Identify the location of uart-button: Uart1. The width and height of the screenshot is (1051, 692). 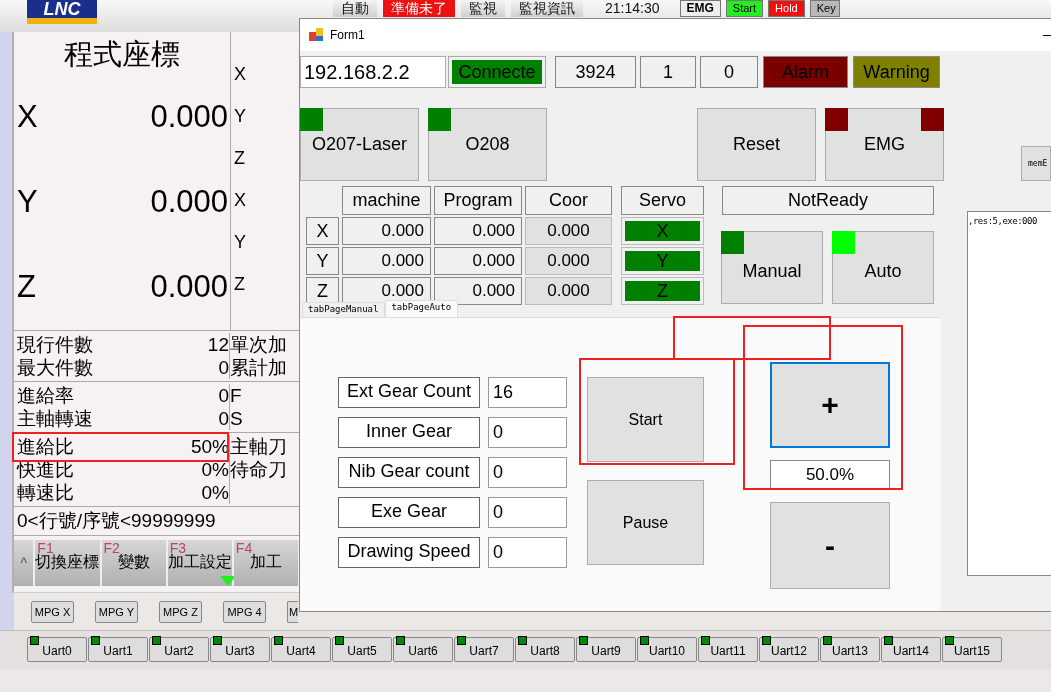
(118, 649).